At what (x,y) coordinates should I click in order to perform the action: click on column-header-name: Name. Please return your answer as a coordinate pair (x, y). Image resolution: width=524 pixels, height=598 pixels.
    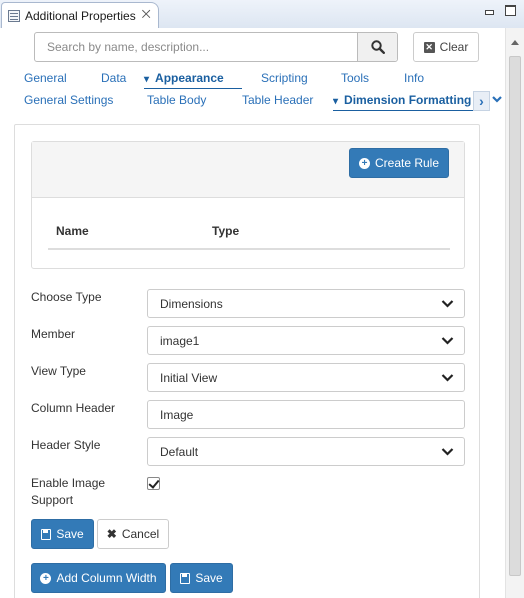
    Looking at the image, I should click on (72, 231).